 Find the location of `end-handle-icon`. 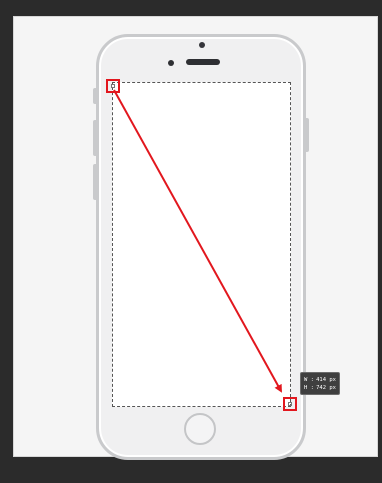

end-handle-icon is located at coordinates (290, 404).